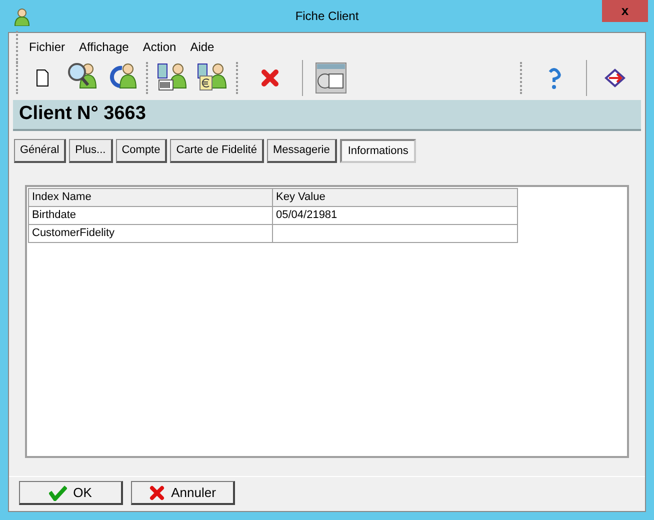 The height and width of the screenshot is (520, 654). I want to click on tab: Messagerie, so click(301, 151).